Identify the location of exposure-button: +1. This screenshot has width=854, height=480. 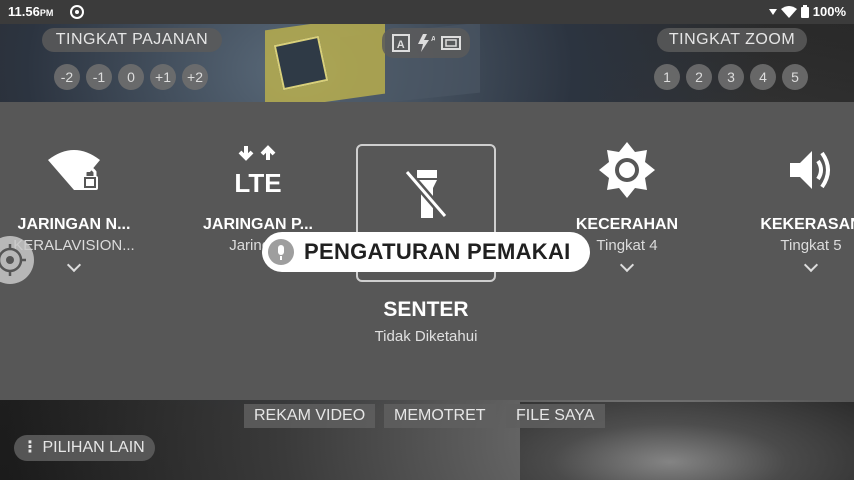
(163, 77).